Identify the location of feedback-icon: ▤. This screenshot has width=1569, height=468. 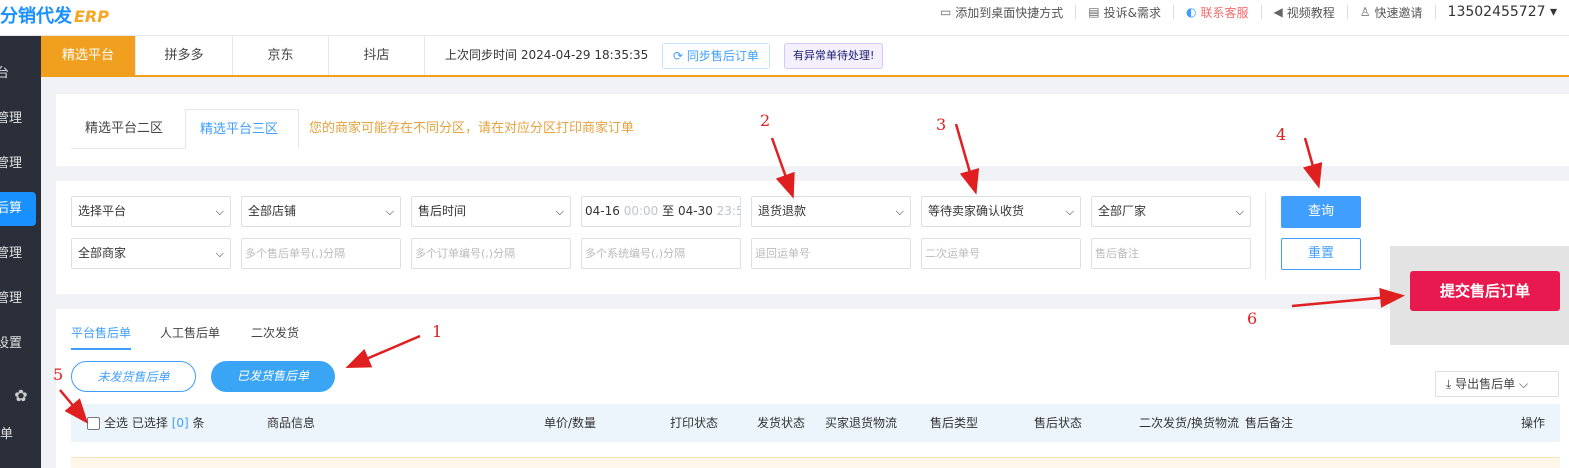
(1094, 12).